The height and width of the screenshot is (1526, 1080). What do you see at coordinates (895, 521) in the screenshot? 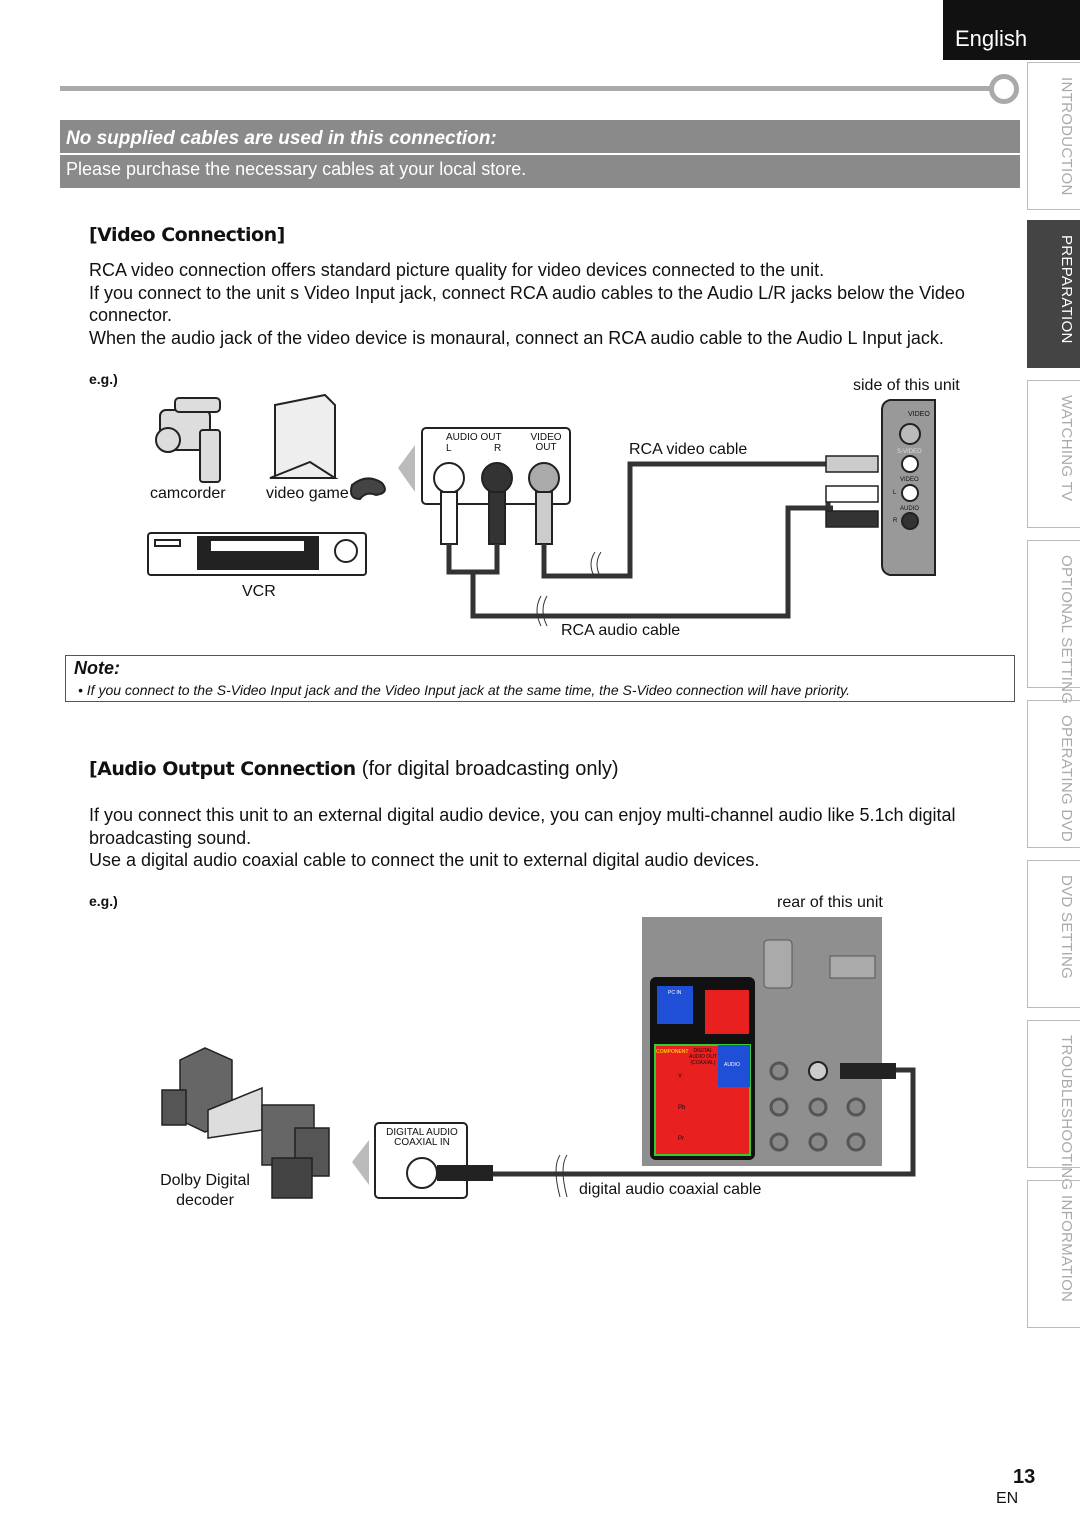
I see `unit-r-label: R` at bounding box center [895, 521].